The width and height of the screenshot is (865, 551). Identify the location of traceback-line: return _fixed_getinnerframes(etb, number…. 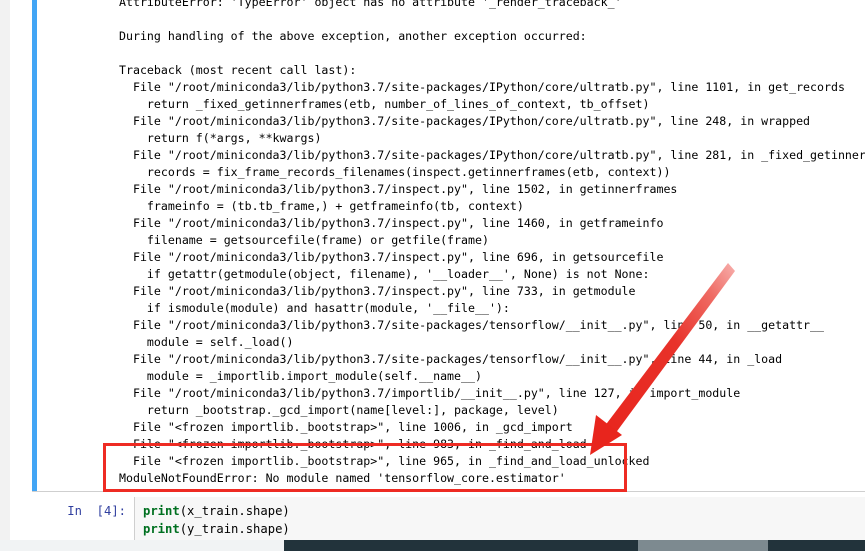
(384, 104).